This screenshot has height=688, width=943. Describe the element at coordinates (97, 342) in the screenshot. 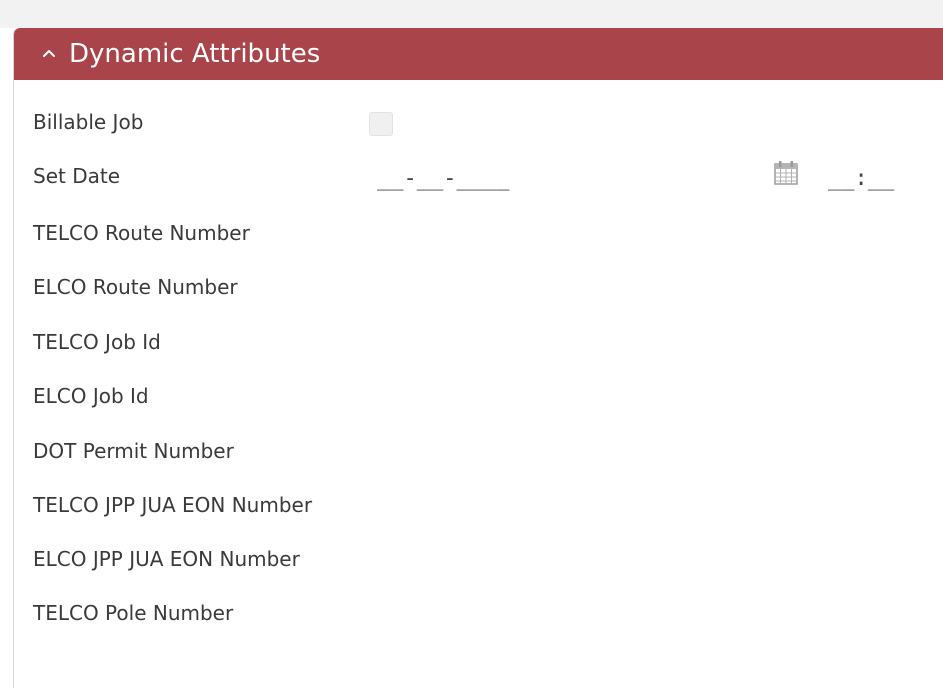

I see `telco-job-id-label: TELCO Job Id` at that location.